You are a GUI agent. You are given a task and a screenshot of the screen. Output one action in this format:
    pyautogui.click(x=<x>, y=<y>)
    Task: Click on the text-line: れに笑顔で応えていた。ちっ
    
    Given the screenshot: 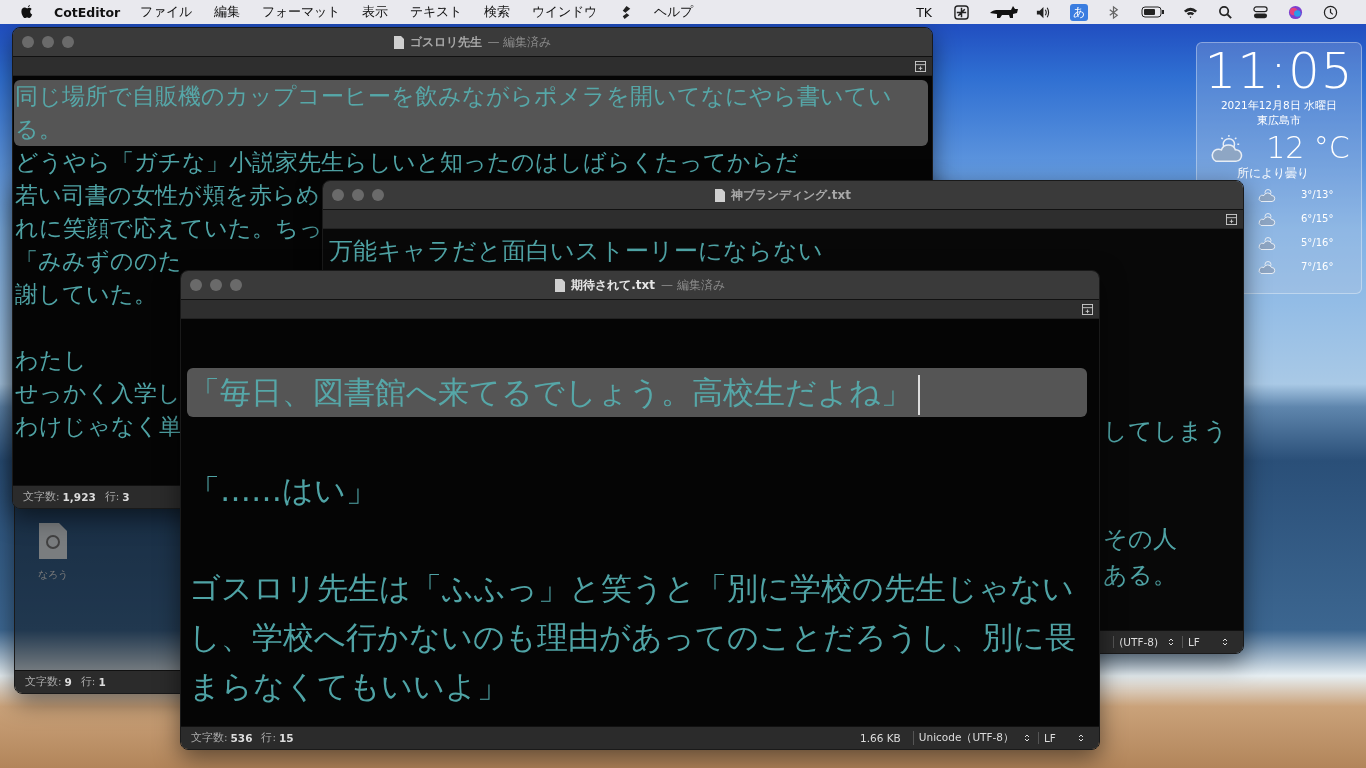 What is the action you would take?
    pyautogui.click(x=169, y=228)
    